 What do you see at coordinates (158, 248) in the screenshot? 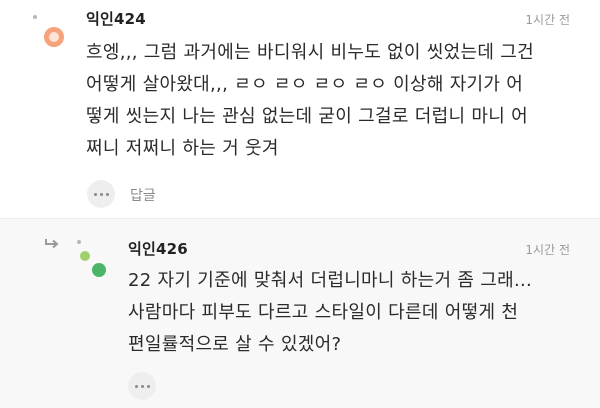
I see `comment-nickname: 익인426` at bounding box center [158, 248].